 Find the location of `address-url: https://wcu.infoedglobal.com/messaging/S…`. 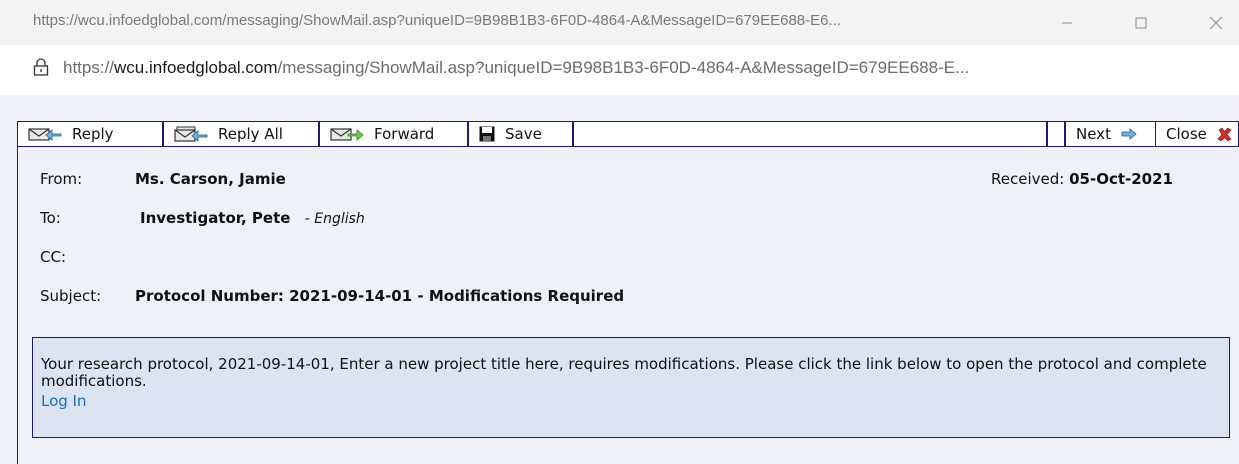

address-url: https://wcu.infoedglobal.com/messaging/S… is located at coordinates (516, 68).